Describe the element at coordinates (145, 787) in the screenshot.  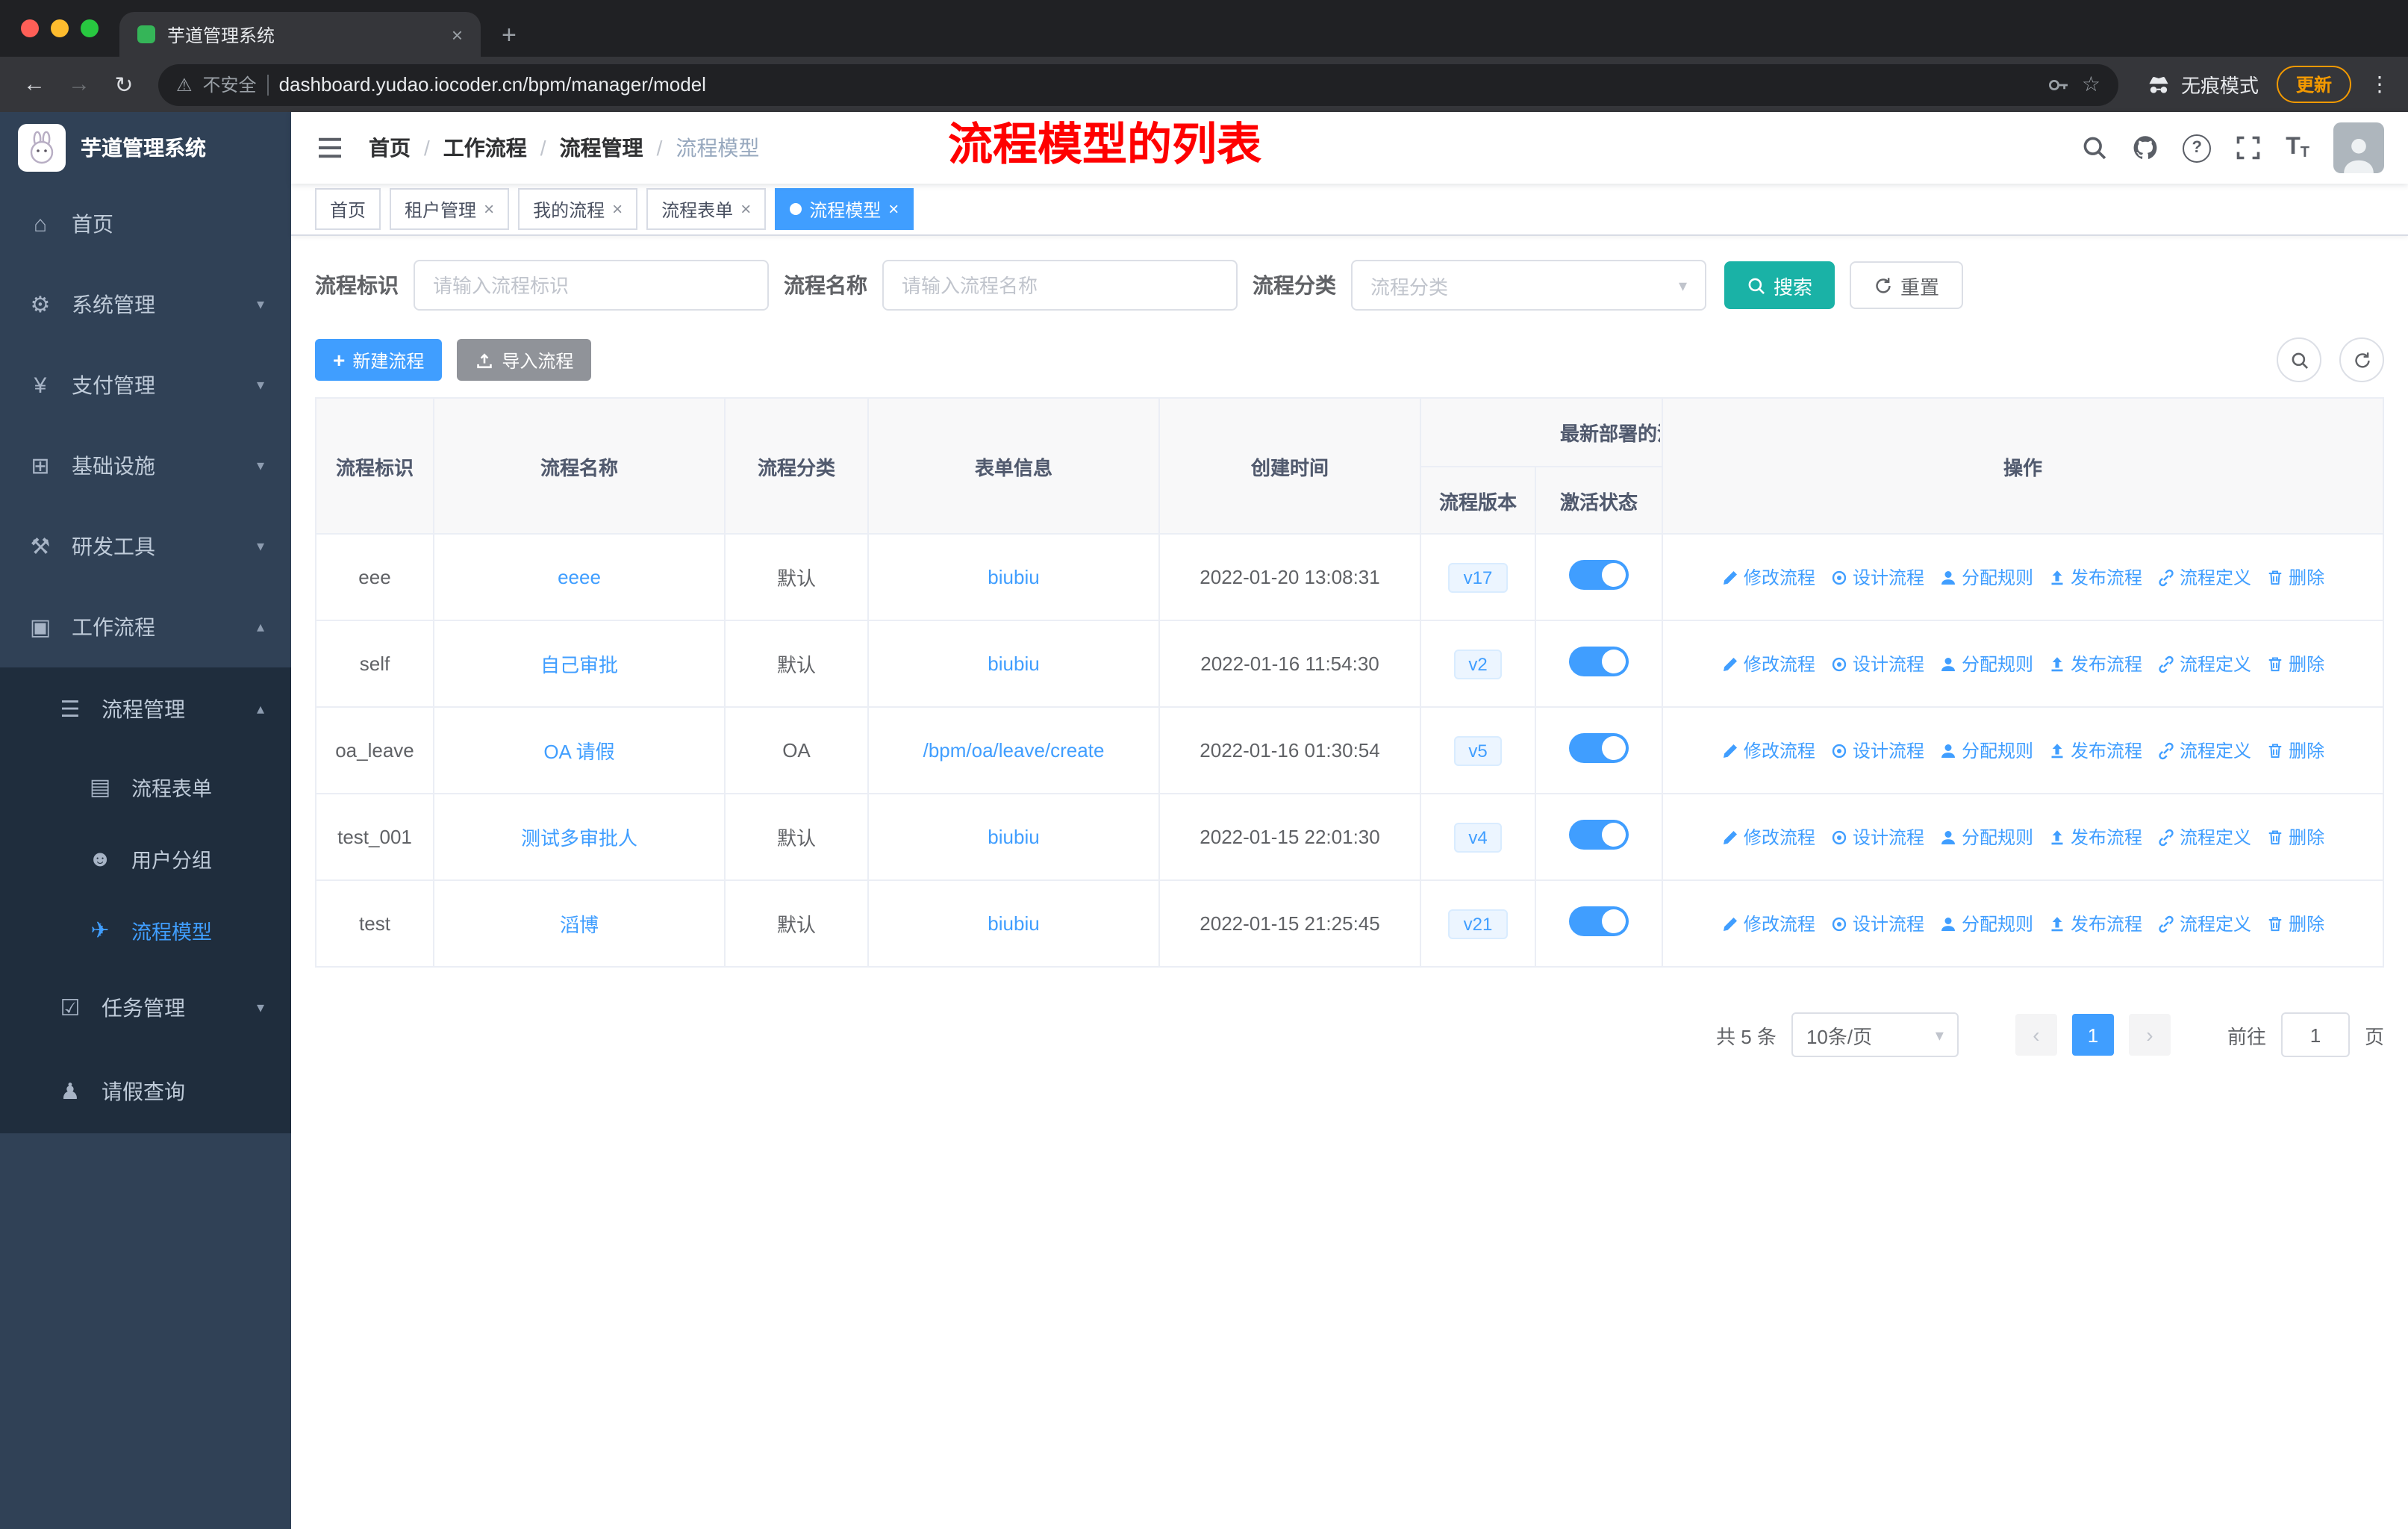
I see `sidebar-item-process-form: ▤ 流程表单` at that location.